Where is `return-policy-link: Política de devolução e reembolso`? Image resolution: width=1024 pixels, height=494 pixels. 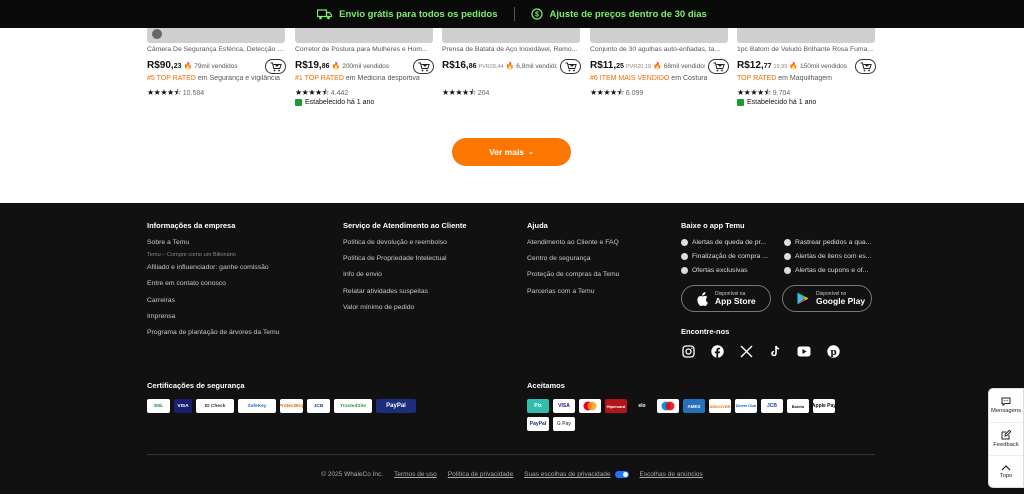 return-policy-link: Política de devolução e reembolso is located at coordinates (405, 242).